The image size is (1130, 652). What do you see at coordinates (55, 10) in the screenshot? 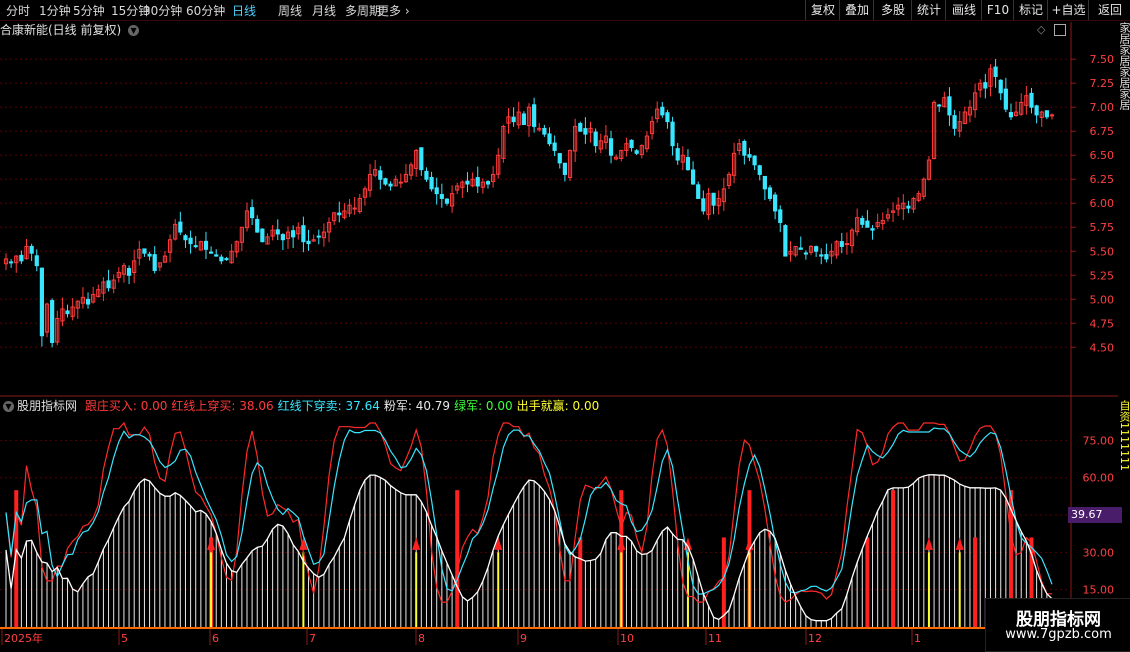
I see `period-1: 1分钟` at bounding box center [55, 10].